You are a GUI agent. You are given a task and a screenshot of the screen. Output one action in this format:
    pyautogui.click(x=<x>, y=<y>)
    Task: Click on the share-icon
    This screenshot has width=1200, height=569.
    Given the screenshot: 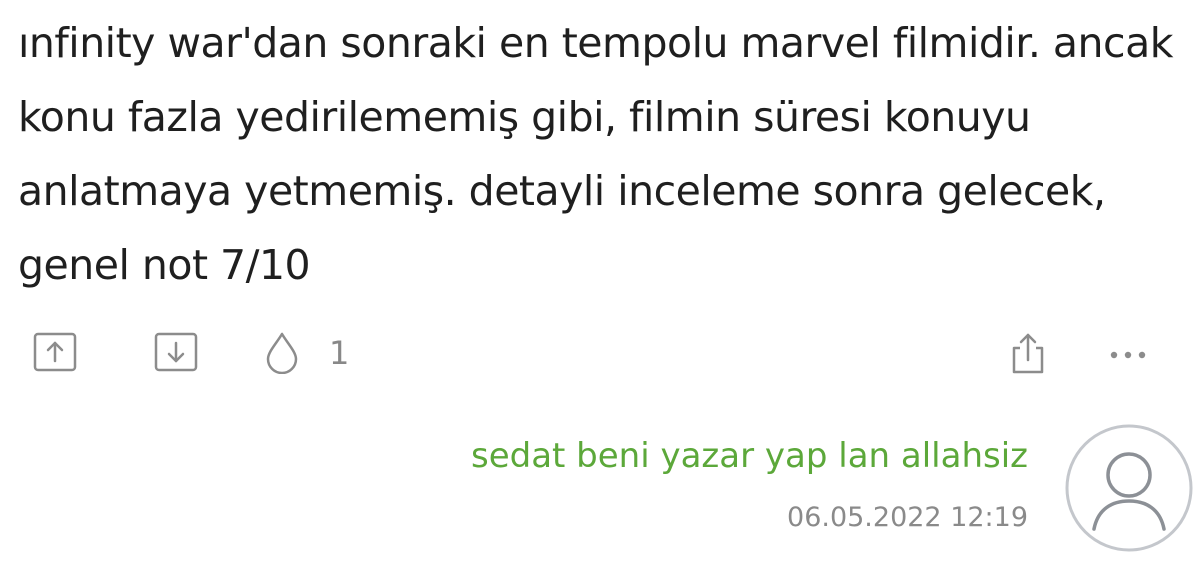 What is the action you would take?
    pyautogui.click(x=1028, y=353)
    